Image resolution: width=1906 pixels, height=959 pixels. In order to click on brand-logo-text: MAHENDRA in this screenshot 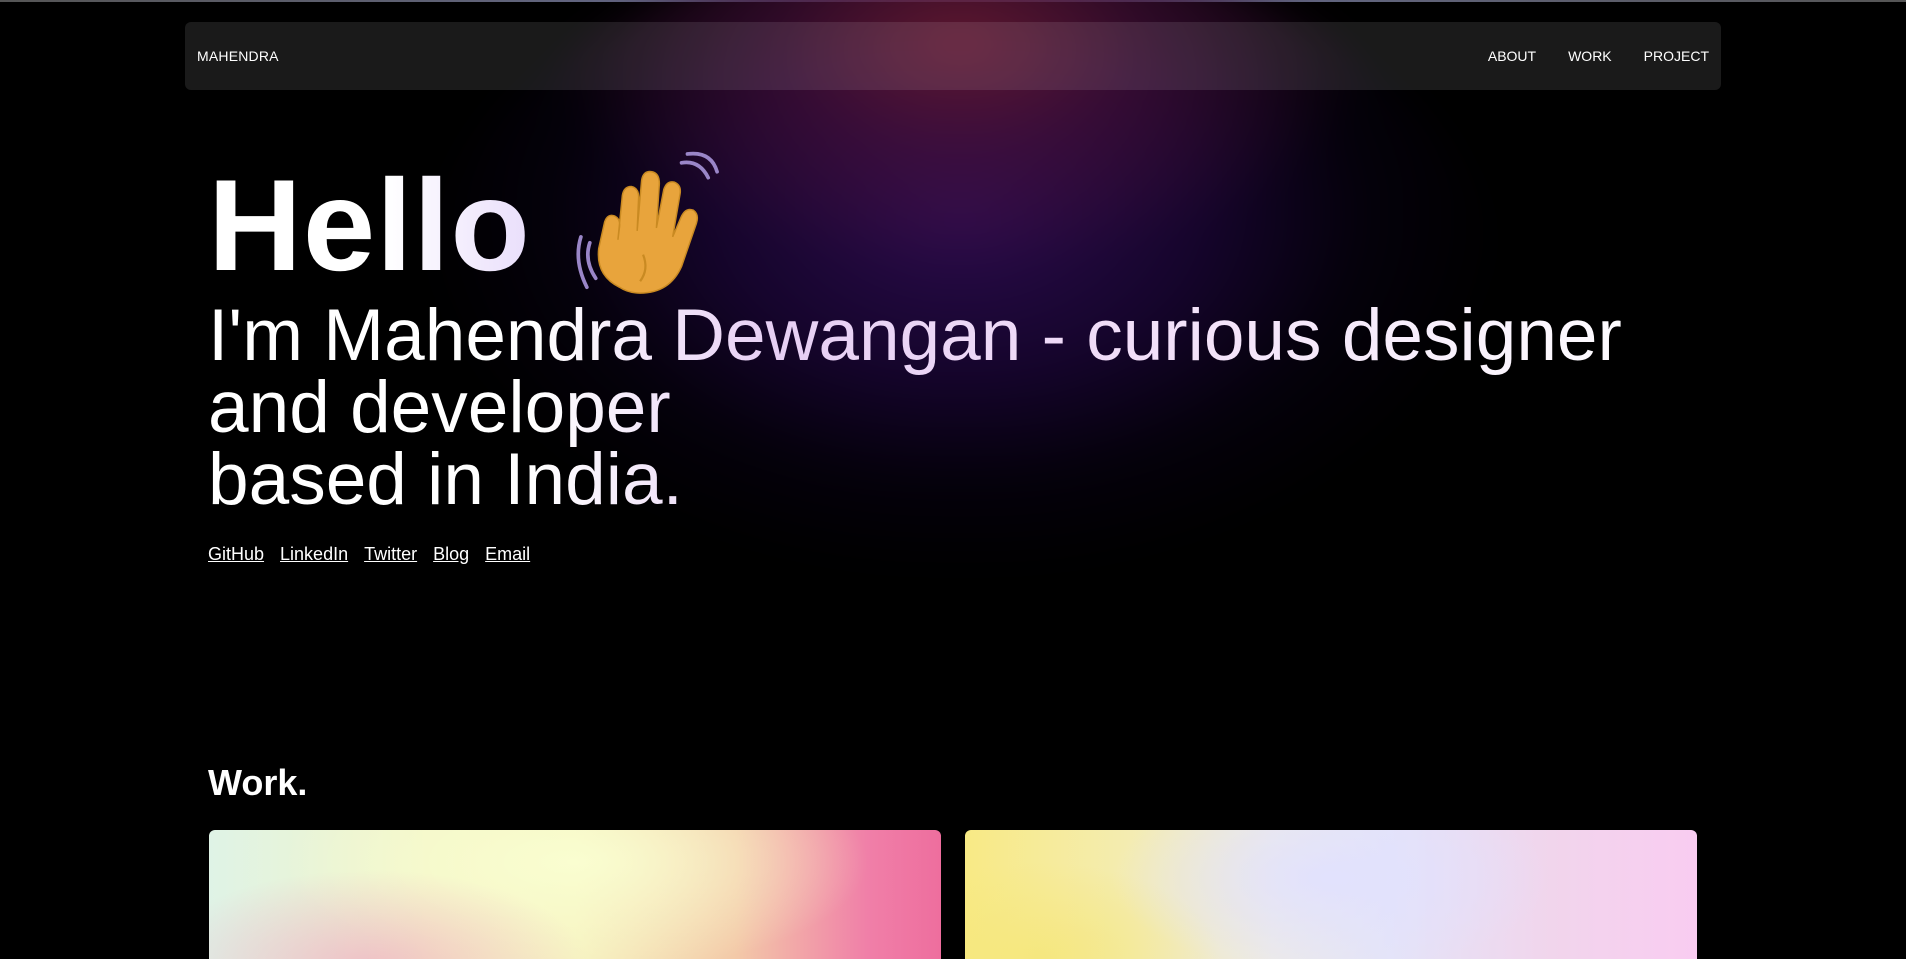, I will do `click(238, 56)`.